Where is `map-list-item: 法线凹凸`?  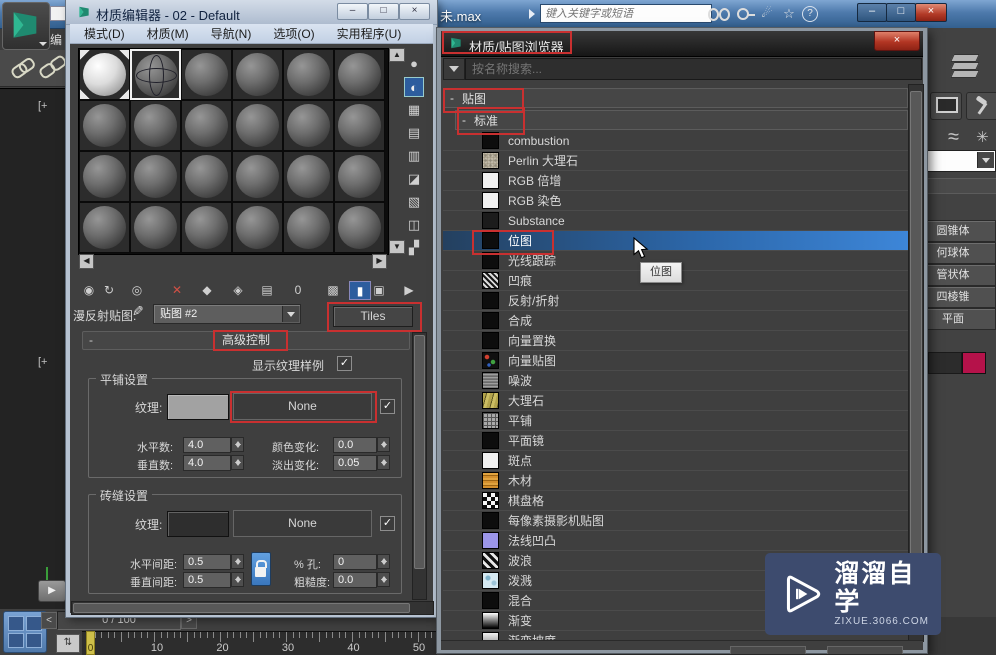
map-list-item: 法线凹凸 is located at coordinates (675, 541).